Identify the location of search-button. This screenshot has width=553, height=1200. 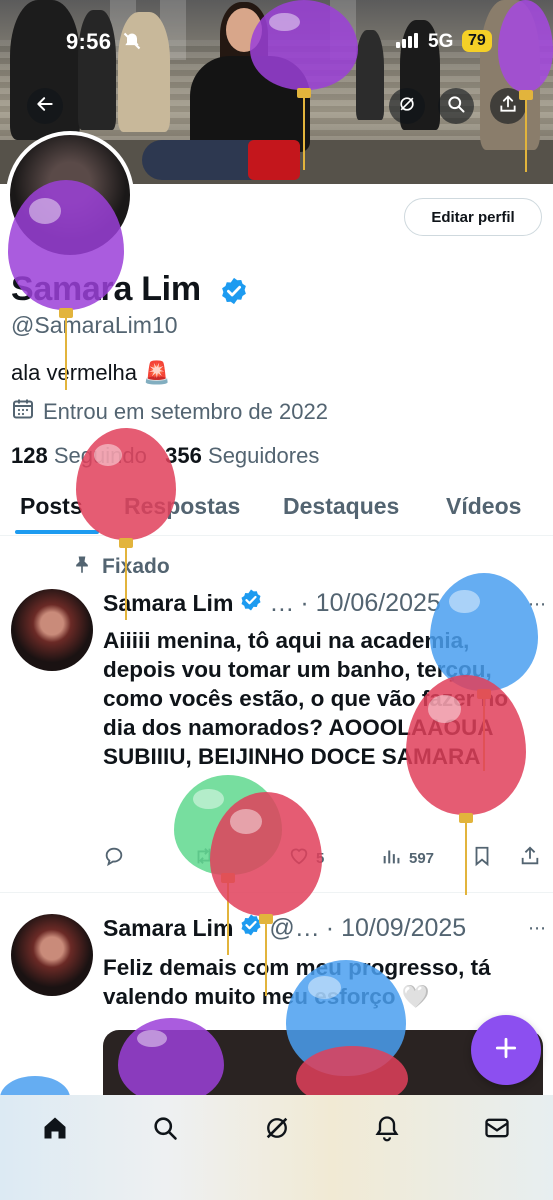
(456, 106).